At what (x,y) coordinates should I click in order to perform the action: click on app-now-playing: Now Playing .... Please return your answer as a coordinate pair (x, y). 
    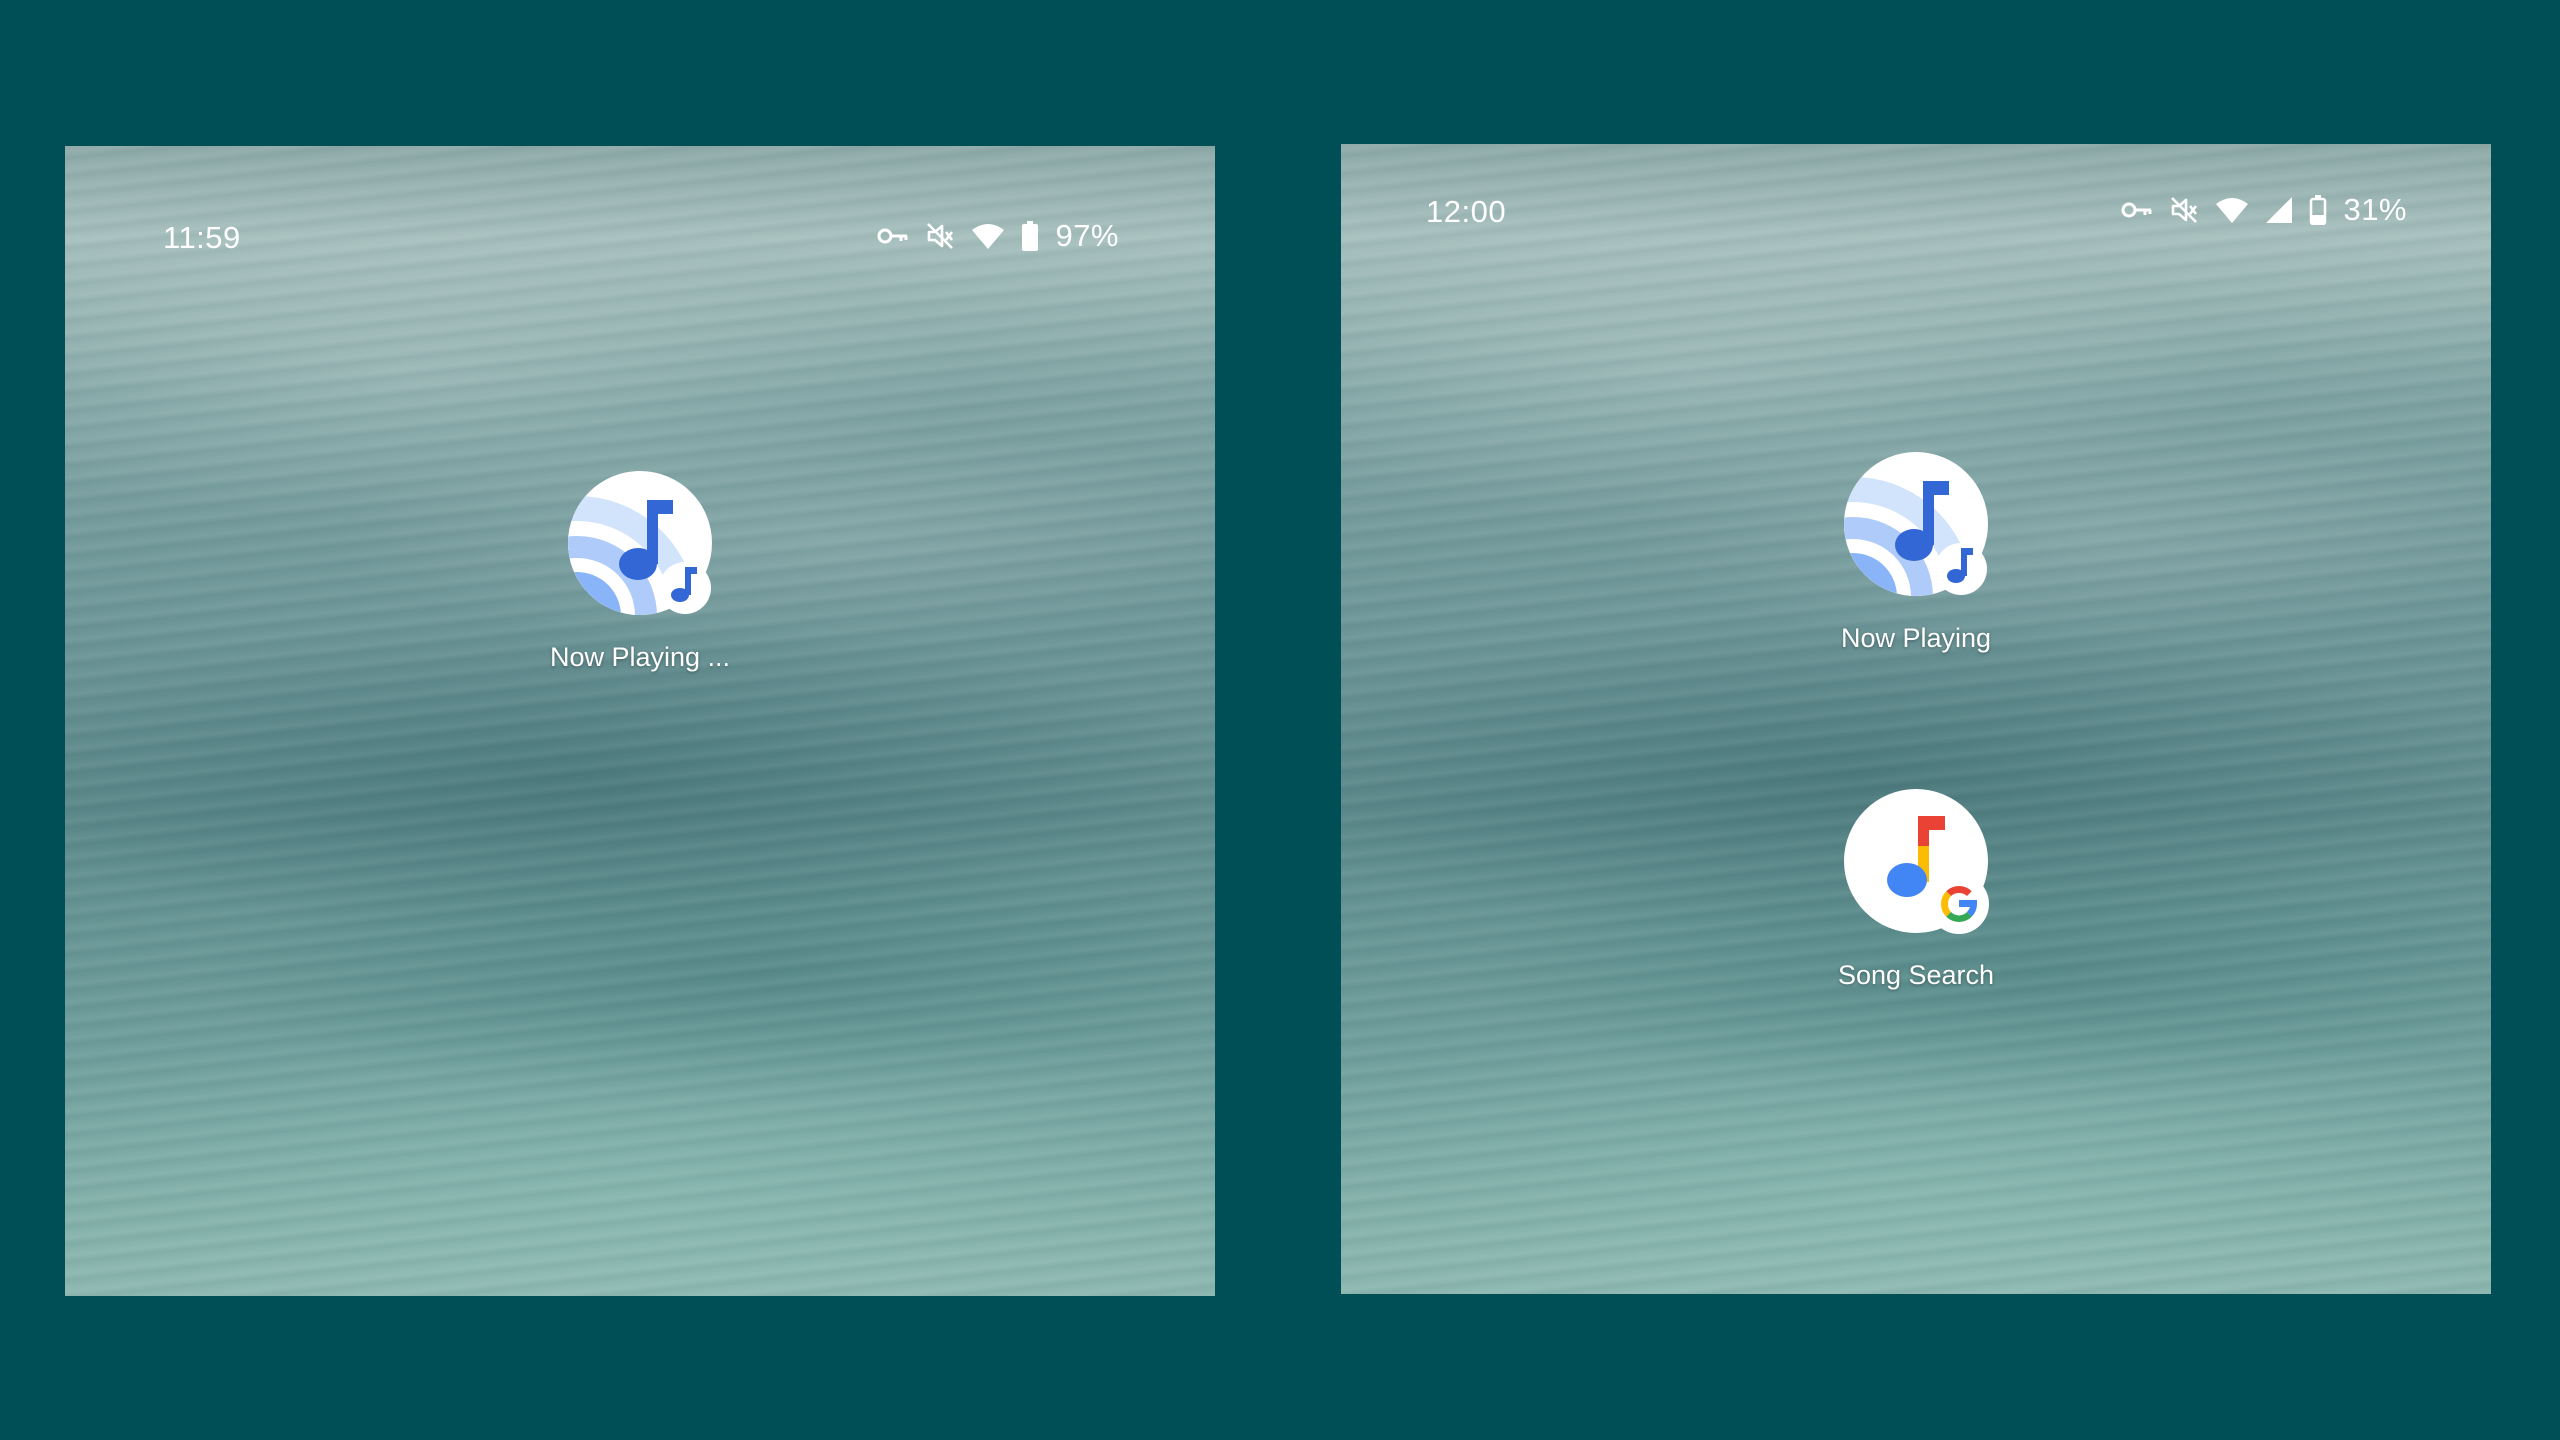
    Looking at the image, I should click on (640, 571).